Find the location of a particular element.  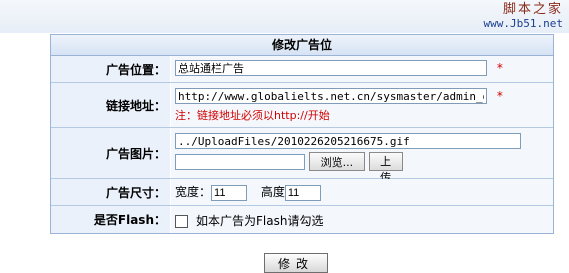

upload-button: 上传 is located at coordinates (385, 168).